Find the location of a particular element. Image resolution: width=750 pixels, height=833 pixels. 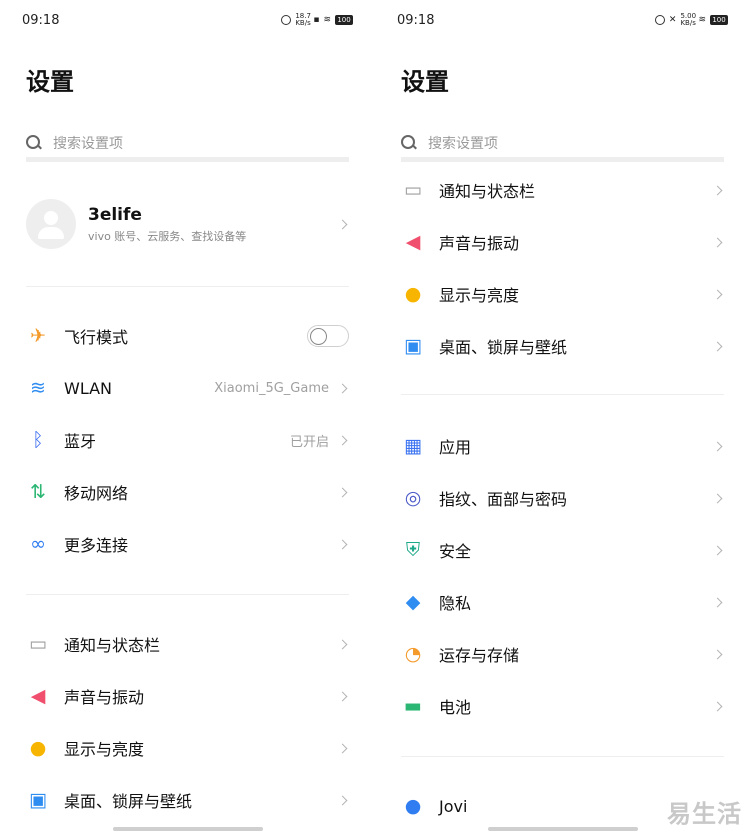

settings-item-0: ▦ 应用 is located at coordinates (562, 446).